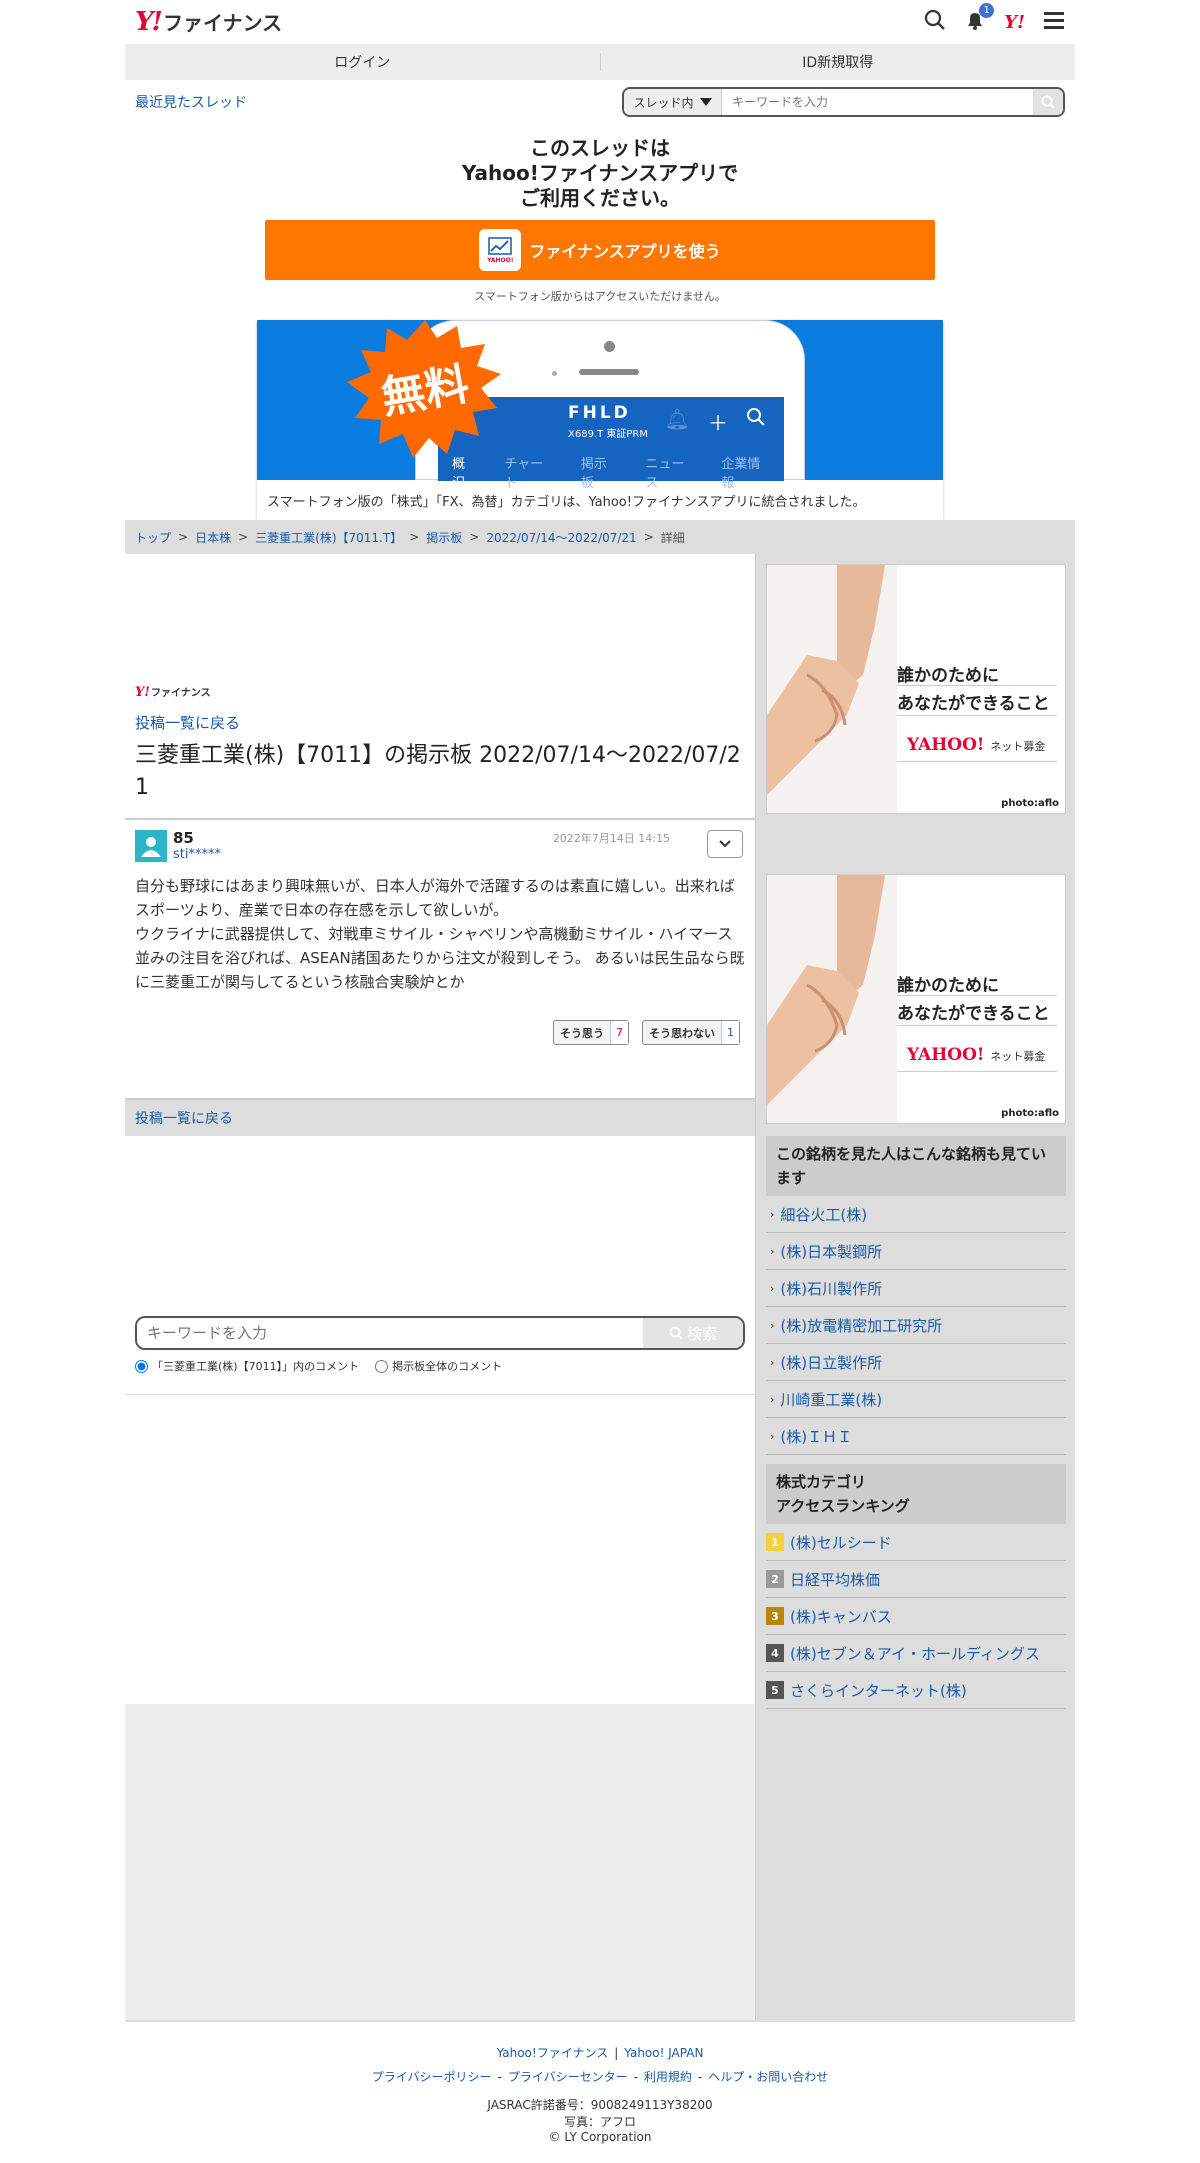  I want to click on thread-search-form: スレッド内, so click(843, 102).